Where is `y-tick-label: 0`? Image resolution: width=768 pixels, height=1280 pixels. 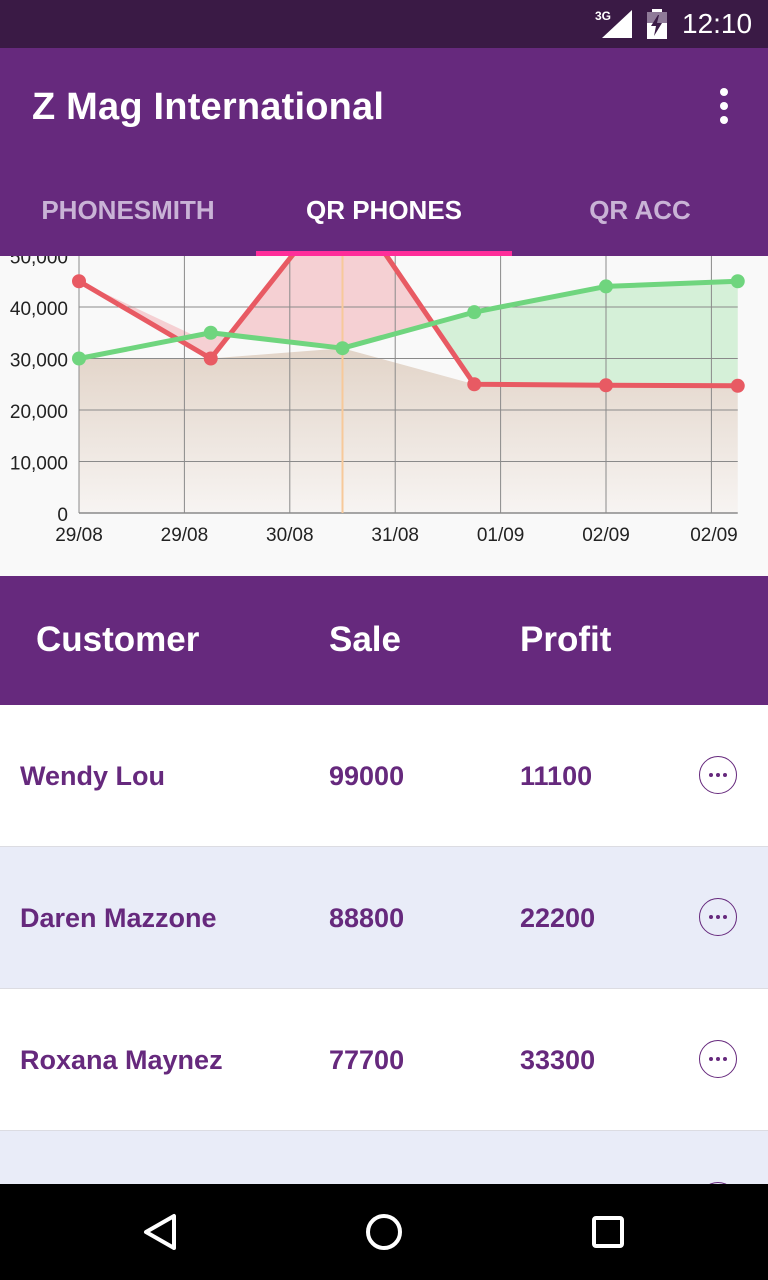 y-tick-label: 0 is located at coordinates (62, 515).